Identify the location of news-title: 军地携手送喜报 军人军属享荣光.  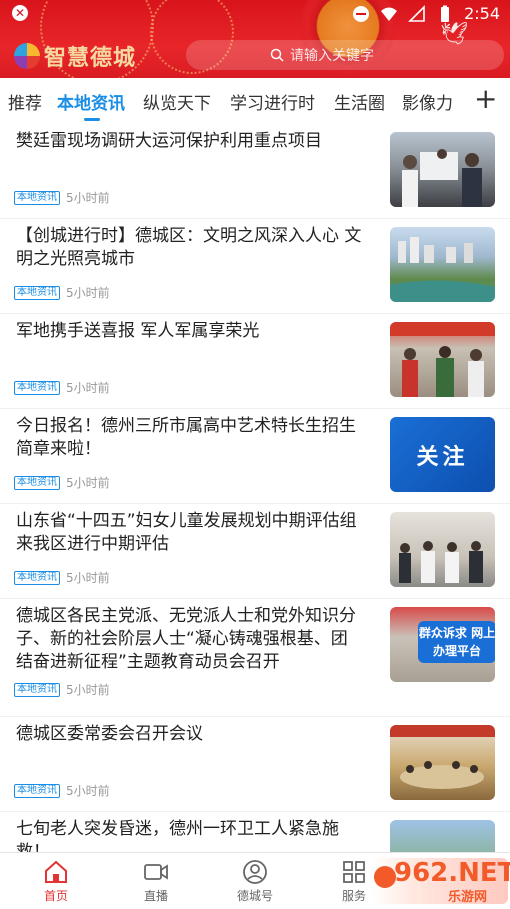
(138, 331).